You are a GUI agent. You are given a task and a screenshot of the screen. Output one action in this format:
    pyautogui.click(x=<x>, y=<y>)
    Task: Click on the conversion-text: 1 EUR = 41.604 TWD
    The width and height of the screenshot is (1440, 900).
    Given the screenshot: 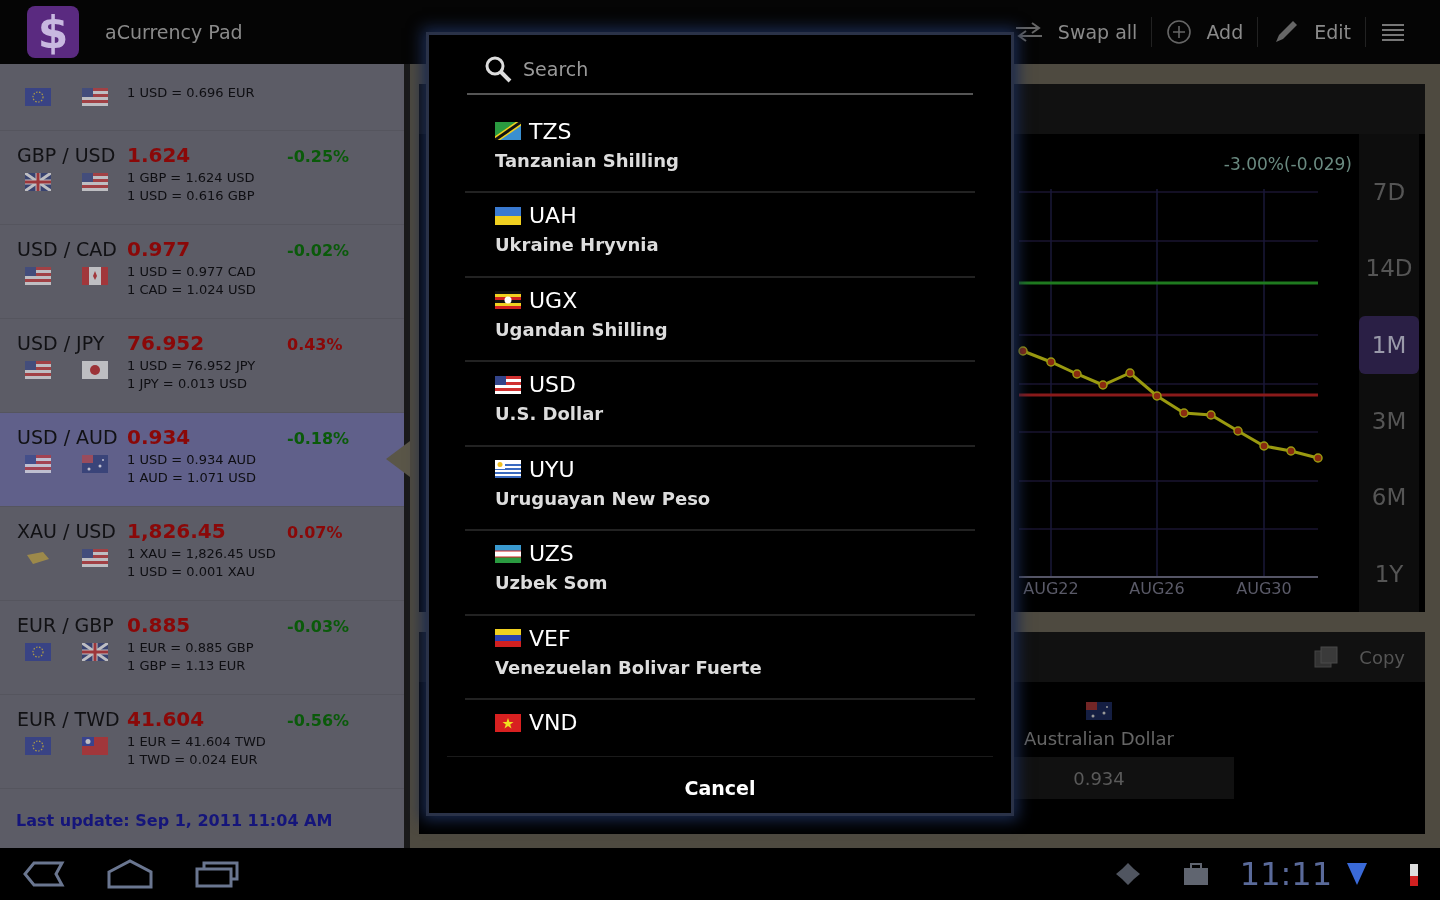 What is the action you would take?
    pyautogui.click(x=196, y=742)
    